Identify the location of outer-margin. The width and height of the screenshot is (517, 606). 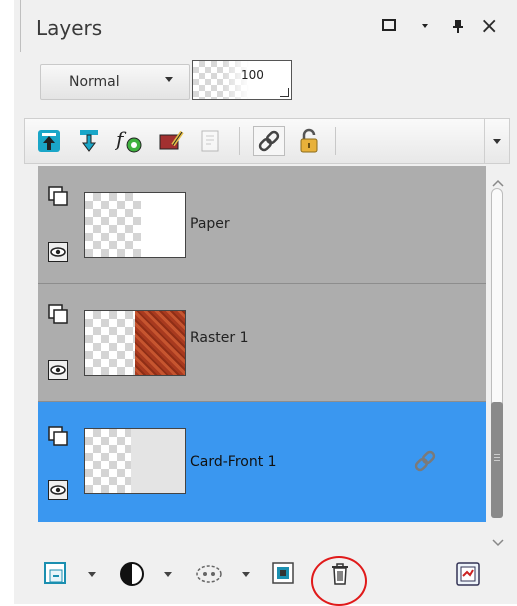
(7, 302).